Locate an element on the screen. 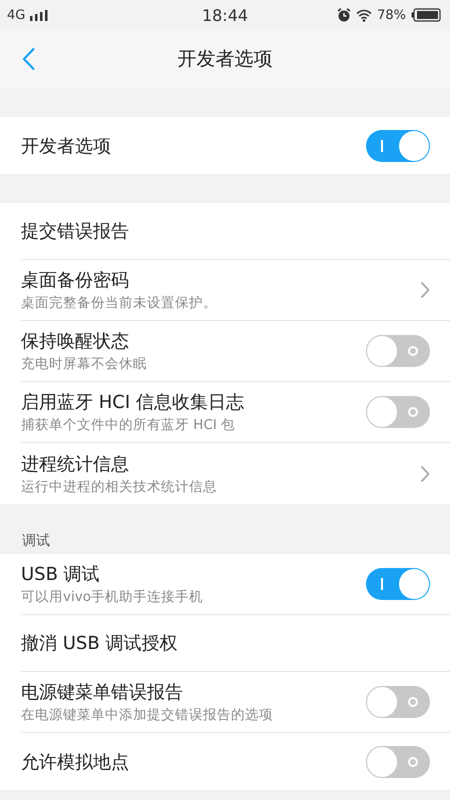 The height and width of the screenshot is (800, 450). alarm-clock-icon is located at coordinates (344, 15).